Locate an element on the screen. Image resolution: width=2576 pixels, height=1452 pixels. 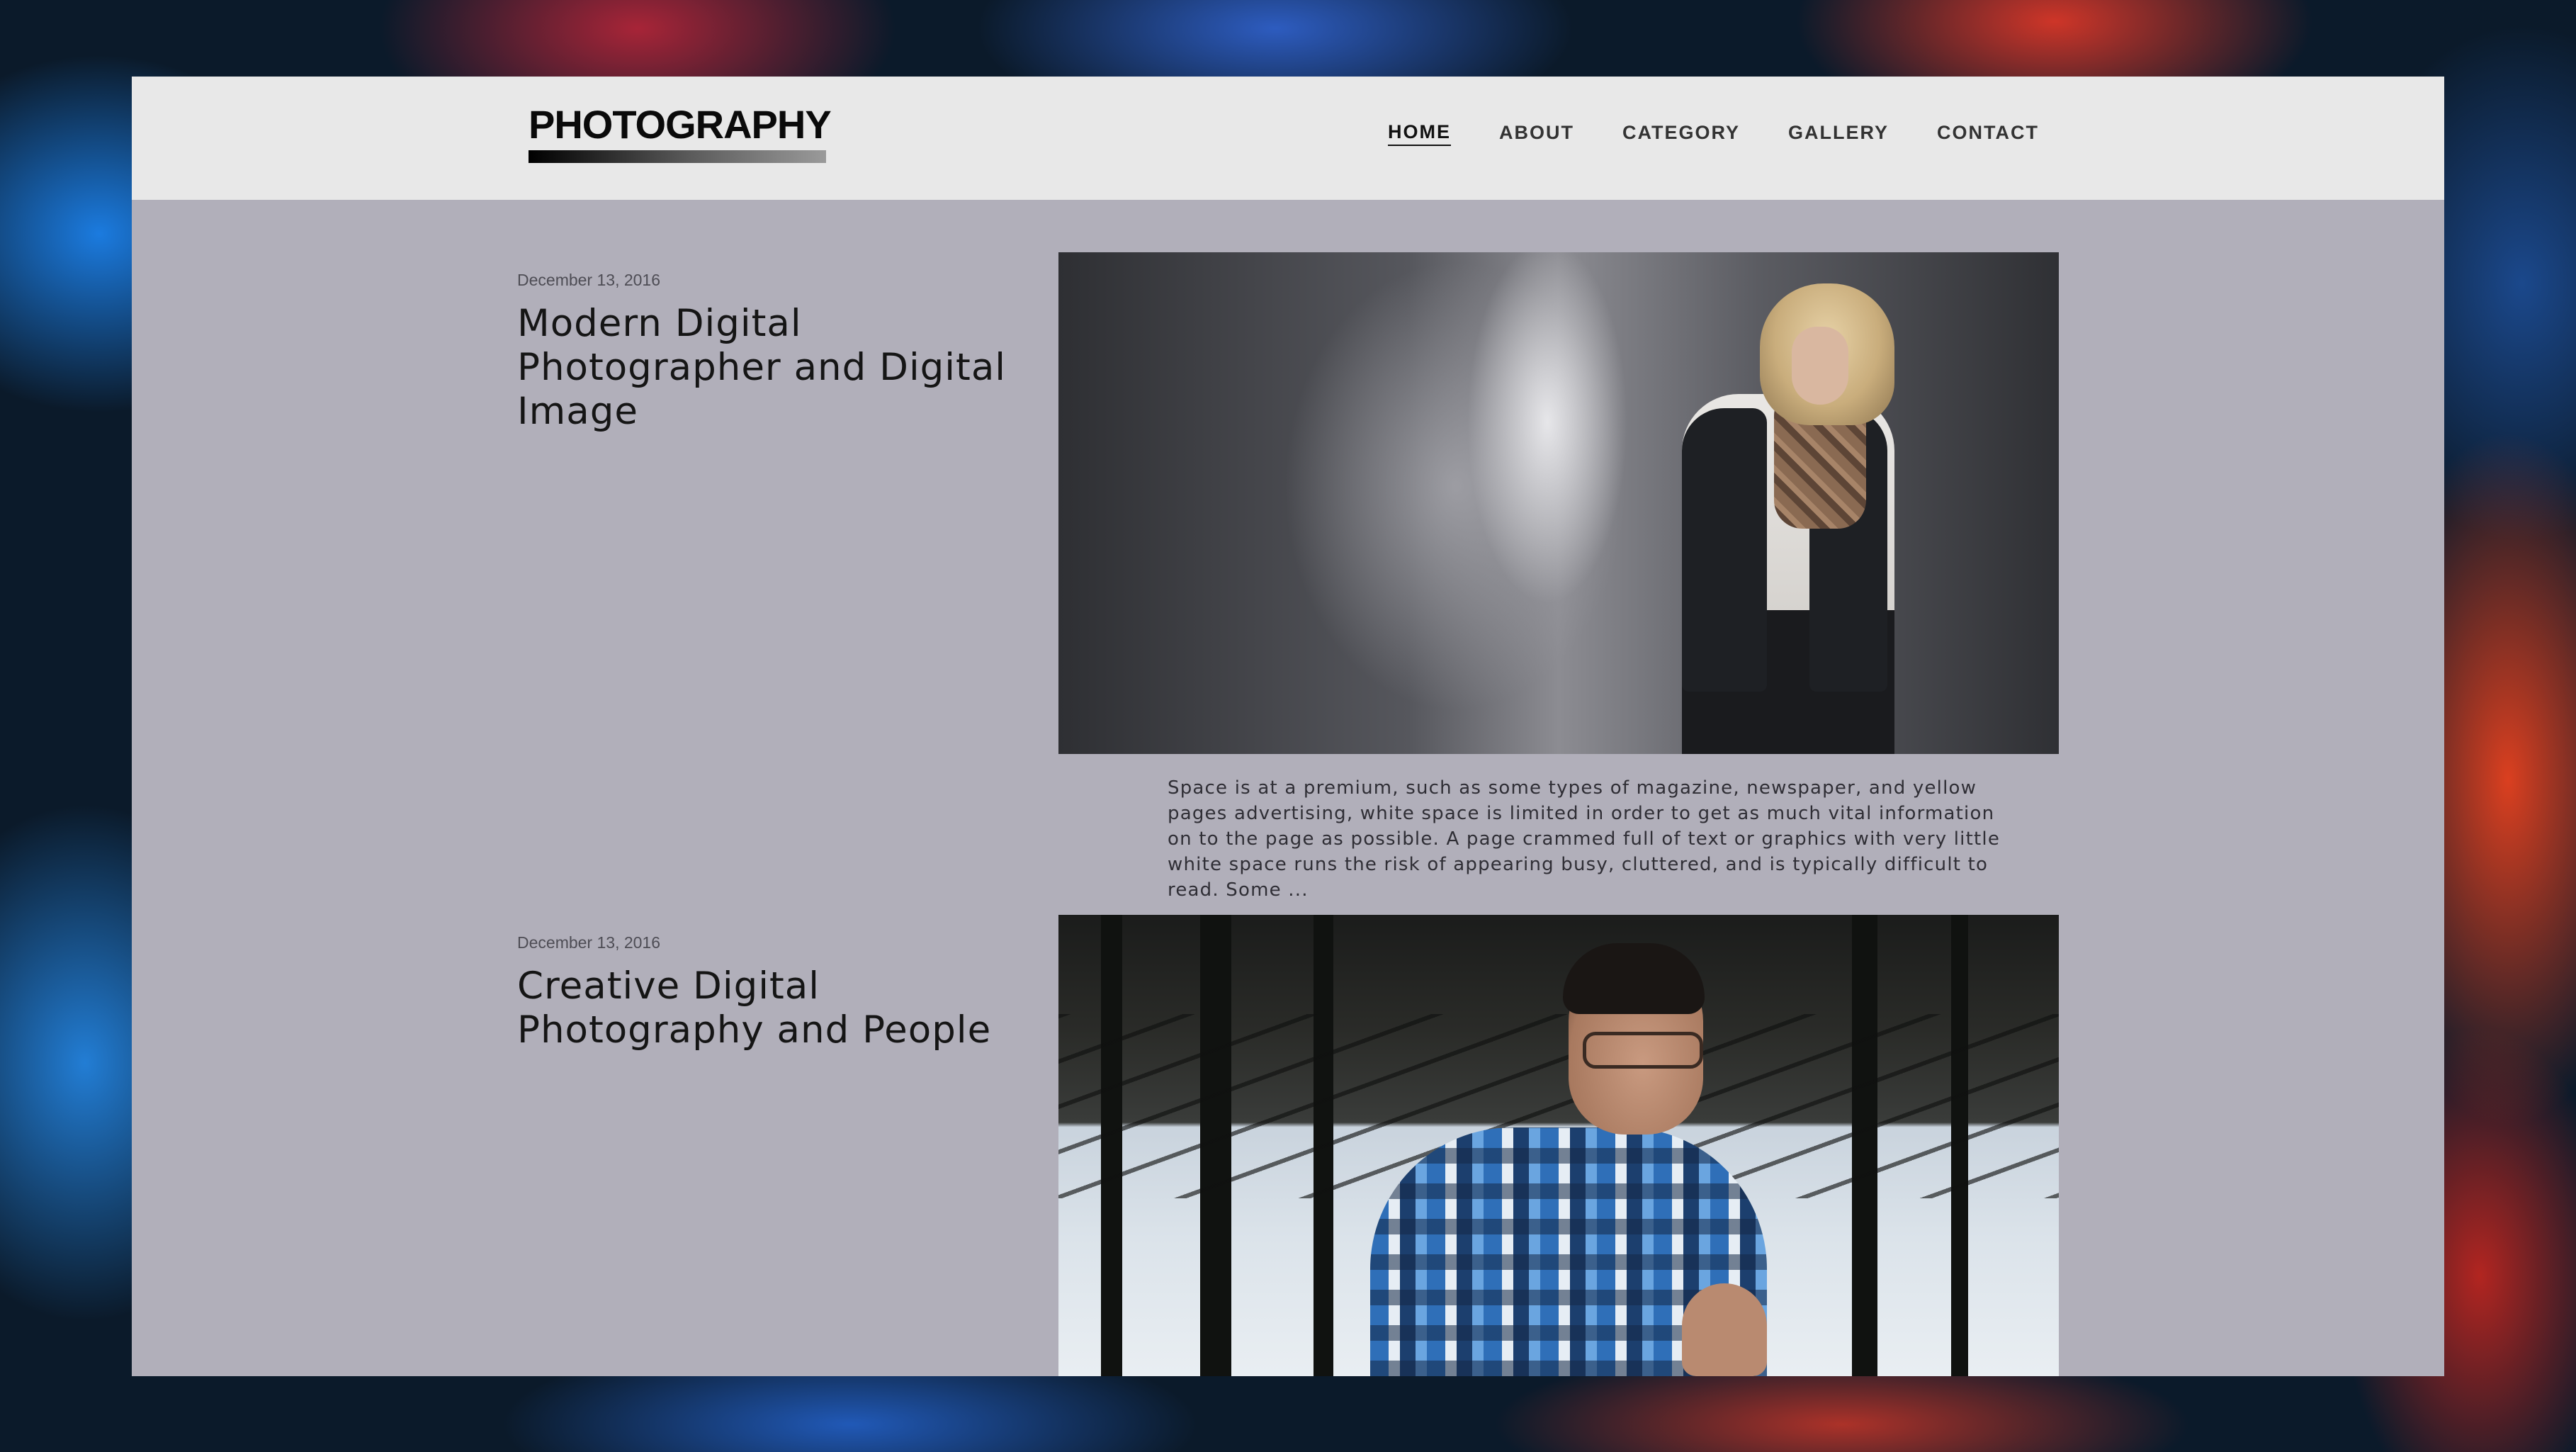
nav-about: ABOUT is located at coordinates (1536, 133).